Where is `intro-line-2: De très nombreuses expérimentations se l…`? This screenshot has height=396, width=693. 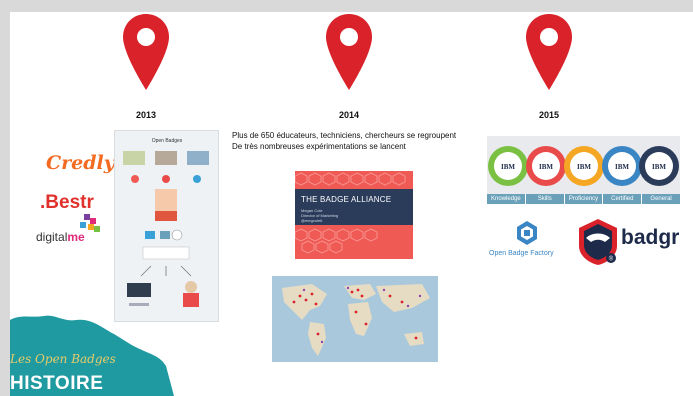 intro-line-2: De très nombreuses expérimentations se l… is located at coordinates (319, 146).